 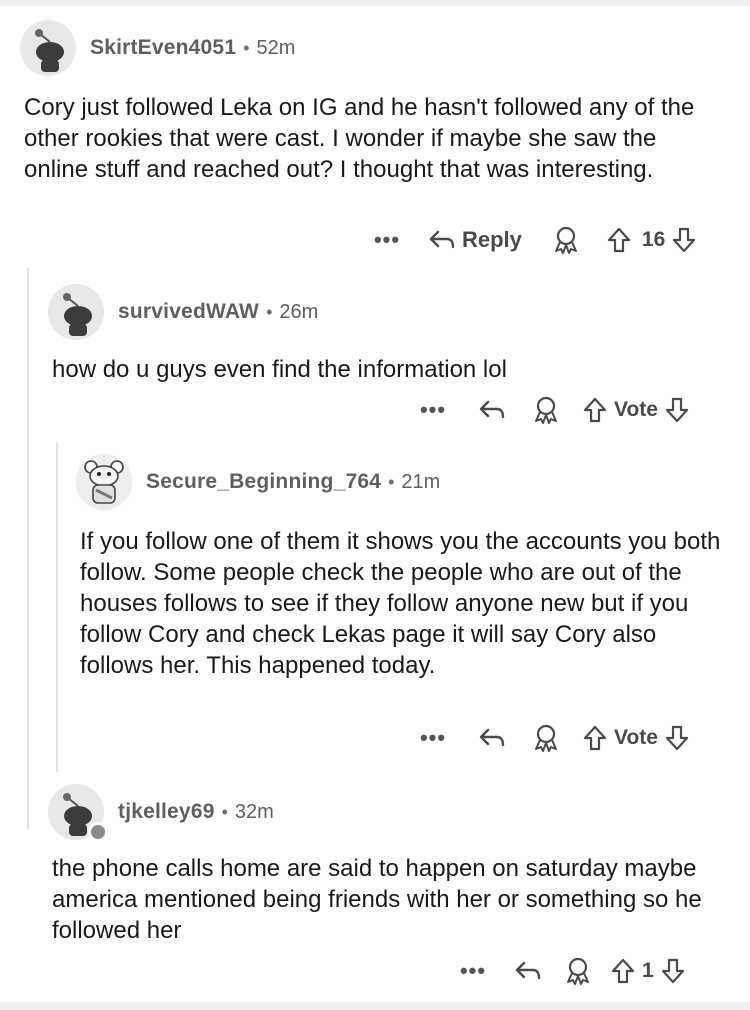 I want to click on comment-timestamp: 52m, so click(x=276, y=47).